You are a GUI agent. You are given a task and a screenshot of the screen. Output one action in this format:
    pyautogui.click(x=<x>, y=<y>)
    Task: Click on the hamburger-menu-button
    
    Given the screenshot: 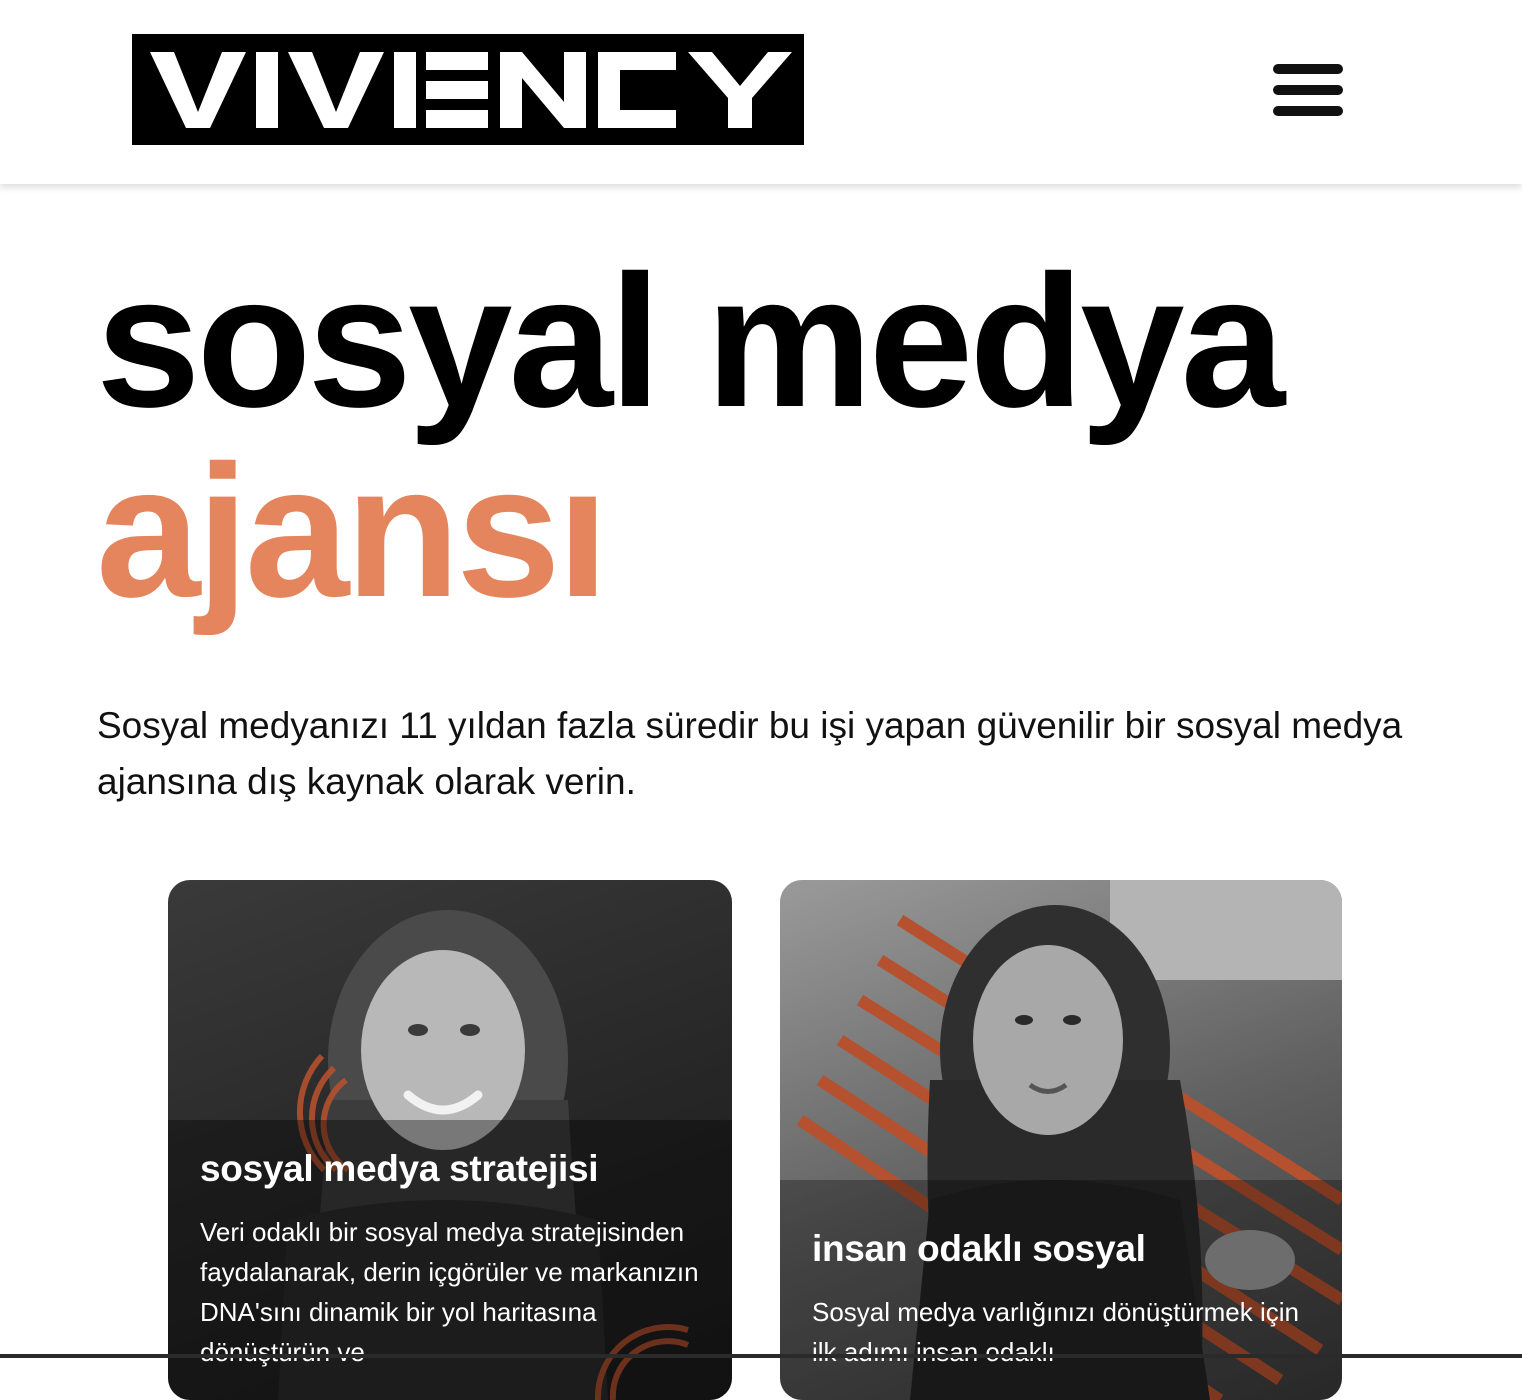 What is the action you would take?
    pyautogui.click(x=1308, y=90)
    